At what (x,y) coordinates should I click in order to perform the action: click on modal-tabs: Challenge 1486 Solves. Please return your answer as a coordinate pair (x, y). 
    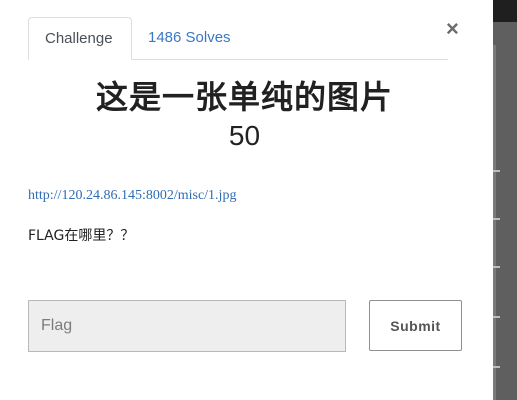
    Looking at the image, I should click on (238, 38).